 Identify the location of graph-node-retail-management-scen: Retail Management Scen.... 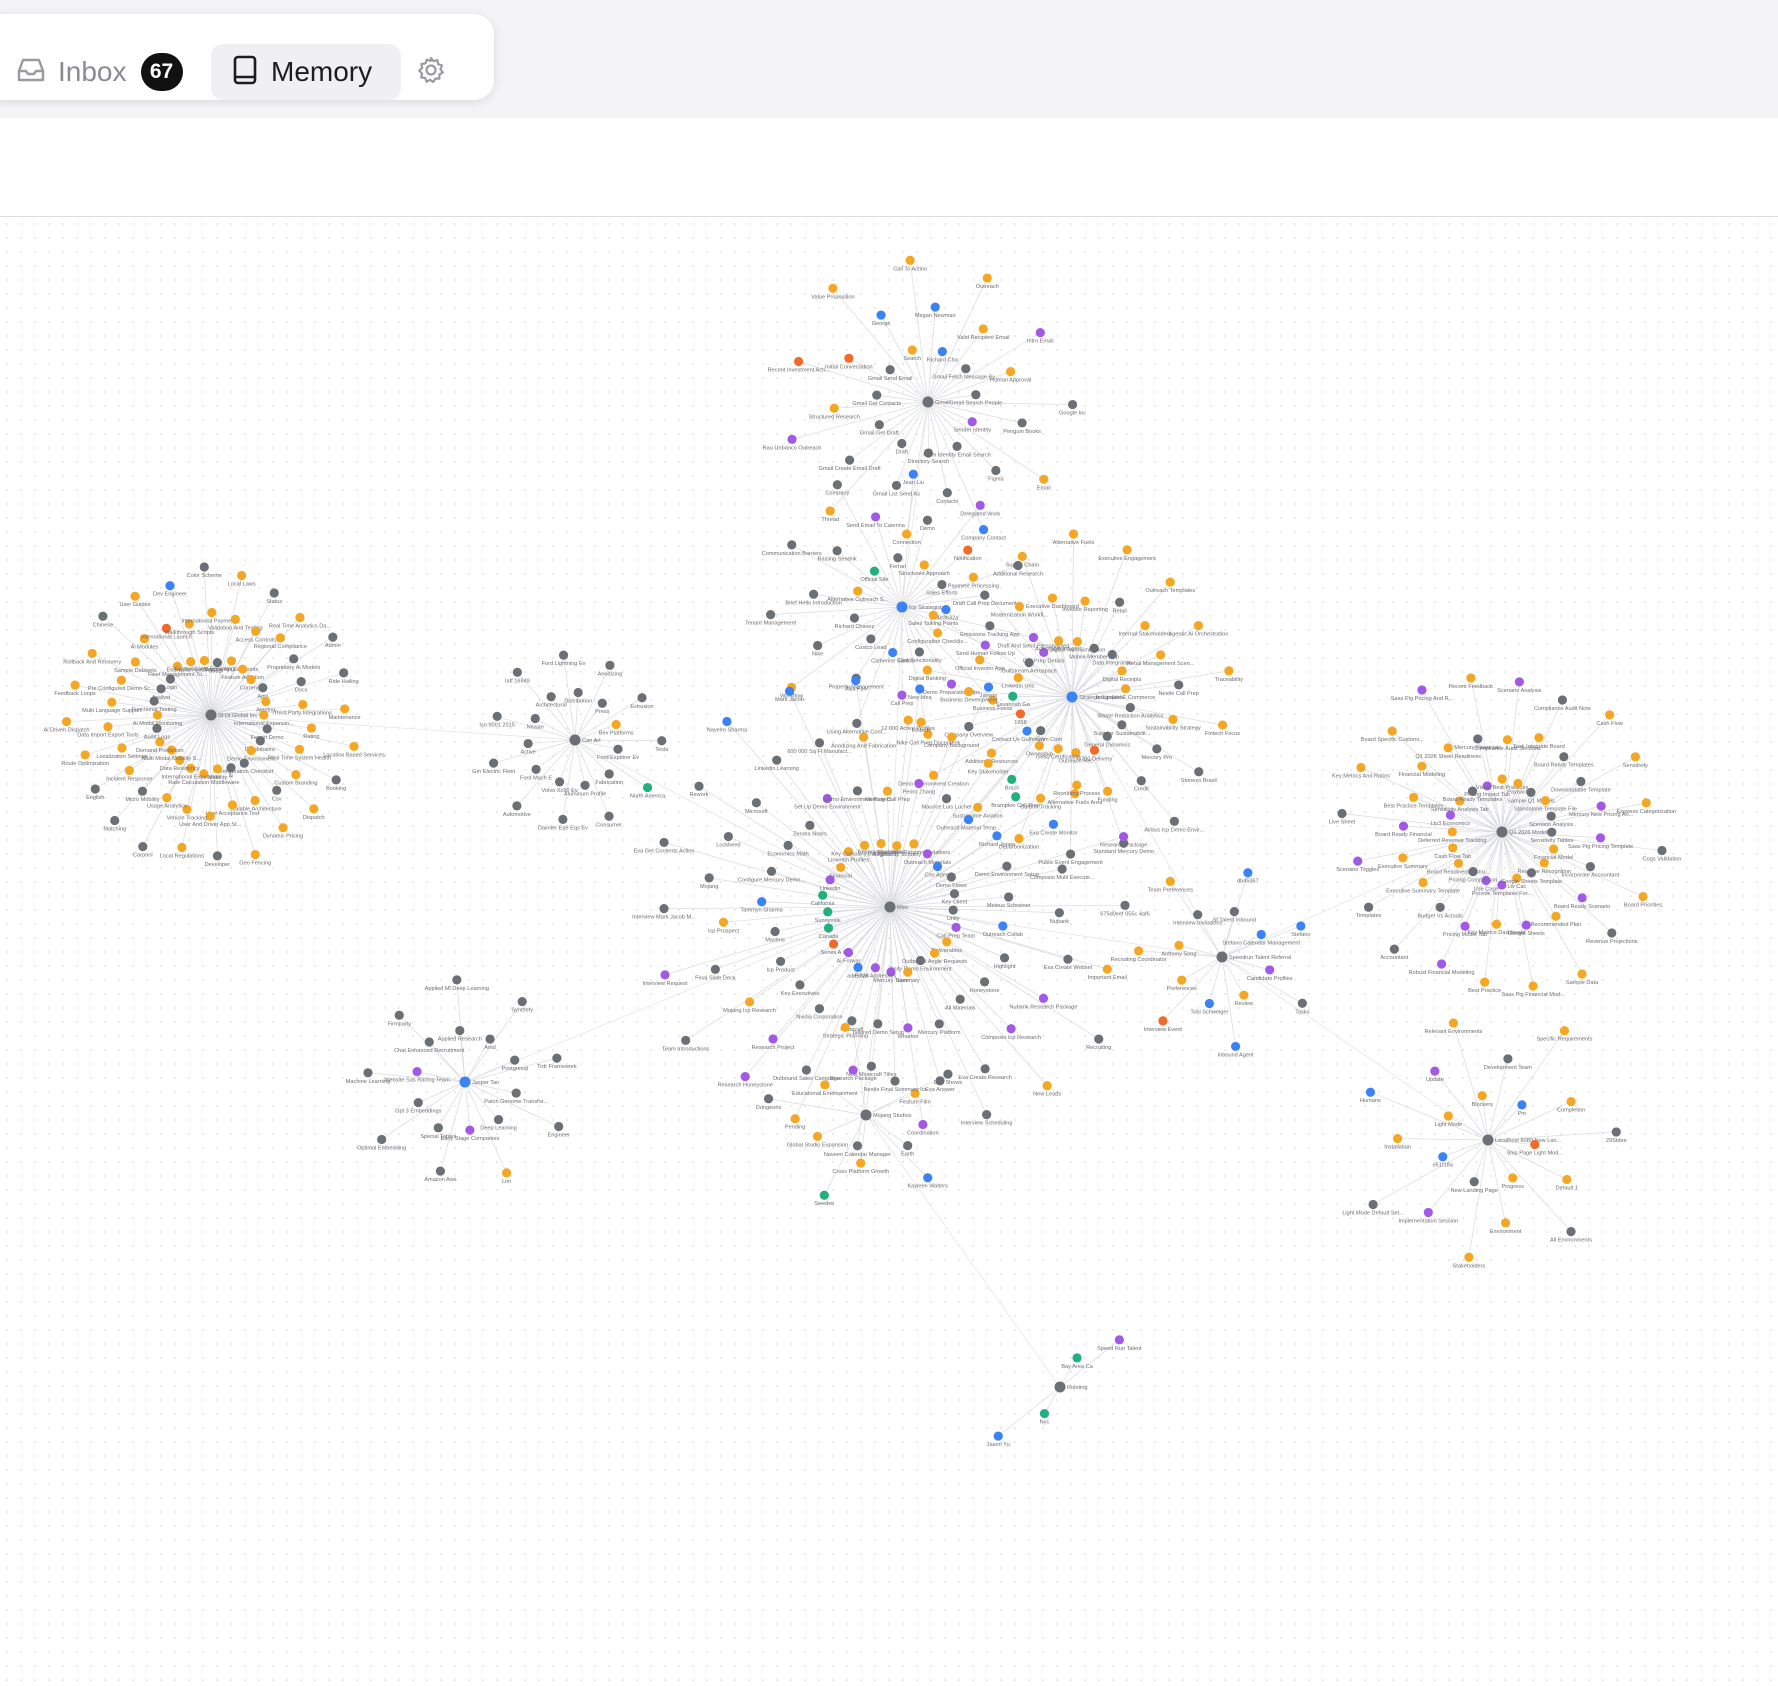
(1161, 658).